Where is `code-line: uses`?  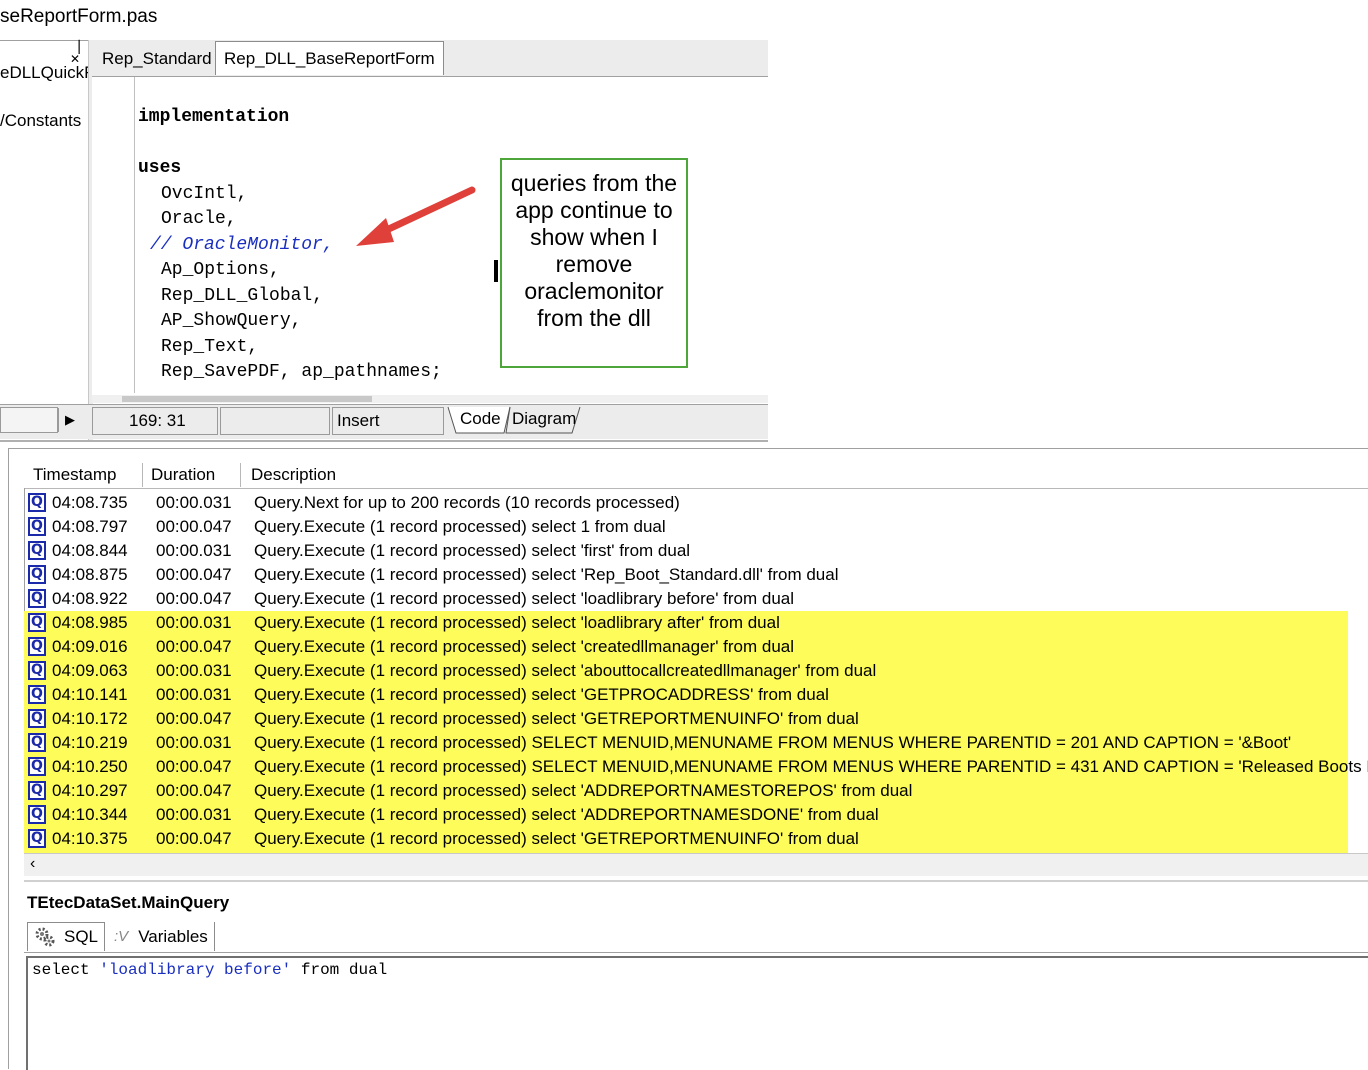
code-line: uses is located at coordinates (160, 168).